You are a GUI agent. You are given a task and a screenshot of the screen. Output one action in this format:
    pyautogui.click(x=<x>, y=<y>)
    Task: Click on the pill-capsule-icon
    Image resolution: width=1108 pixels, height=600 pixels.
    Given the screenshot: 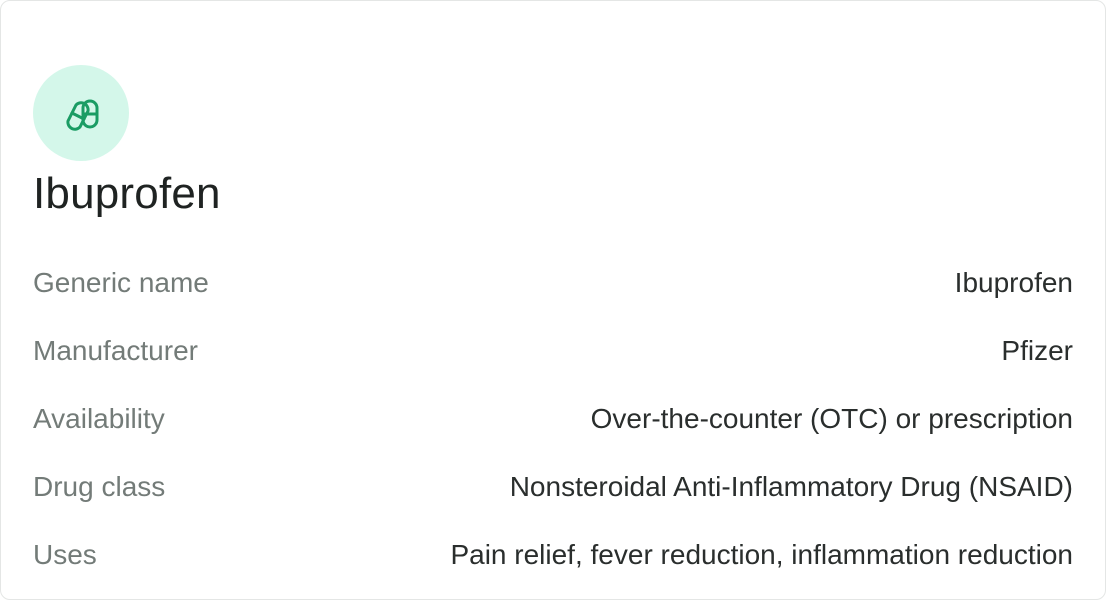 What is the action you would take?
    pyautogui.click(x=82, y=115)
    